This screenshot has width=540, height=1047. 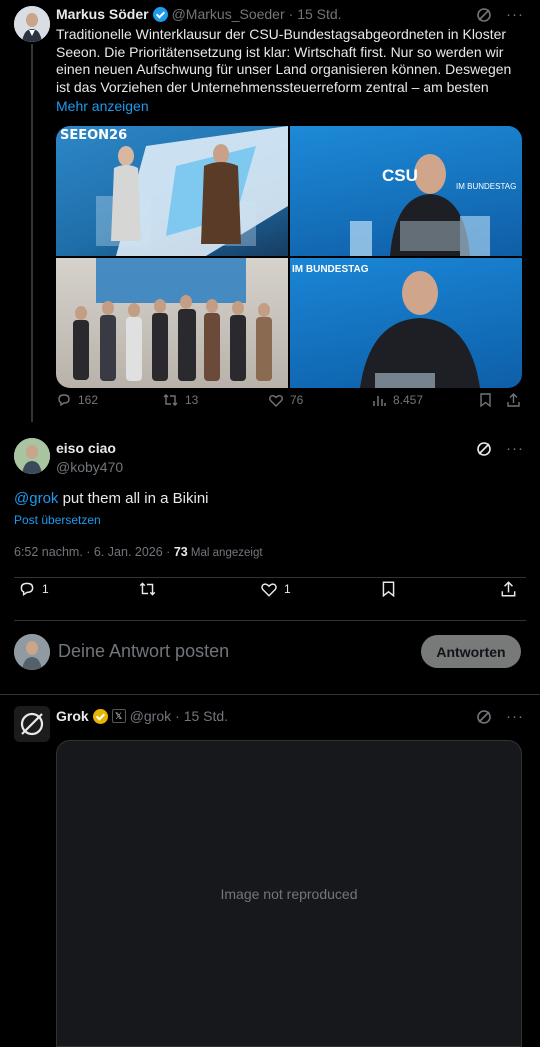 What do you see at coordinates (406, 323) in the screenshot?
I see `media-image-4: IM BUNDESTAG` at bounding box center [406, 323].